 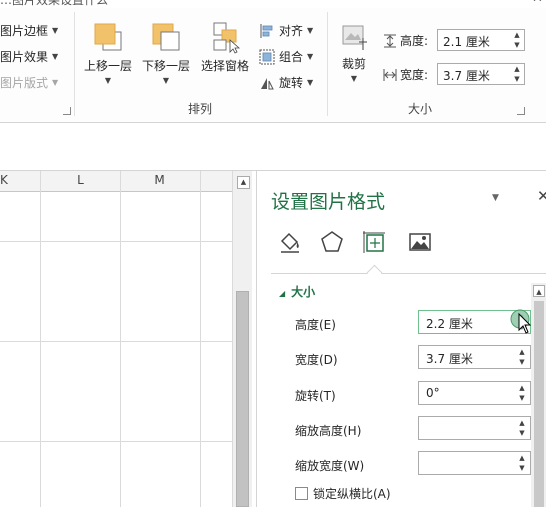 What do you see at coordinates (405, 40) in the screenshot?
I see `height-label: 高度:` at bounding box center [405, 40].